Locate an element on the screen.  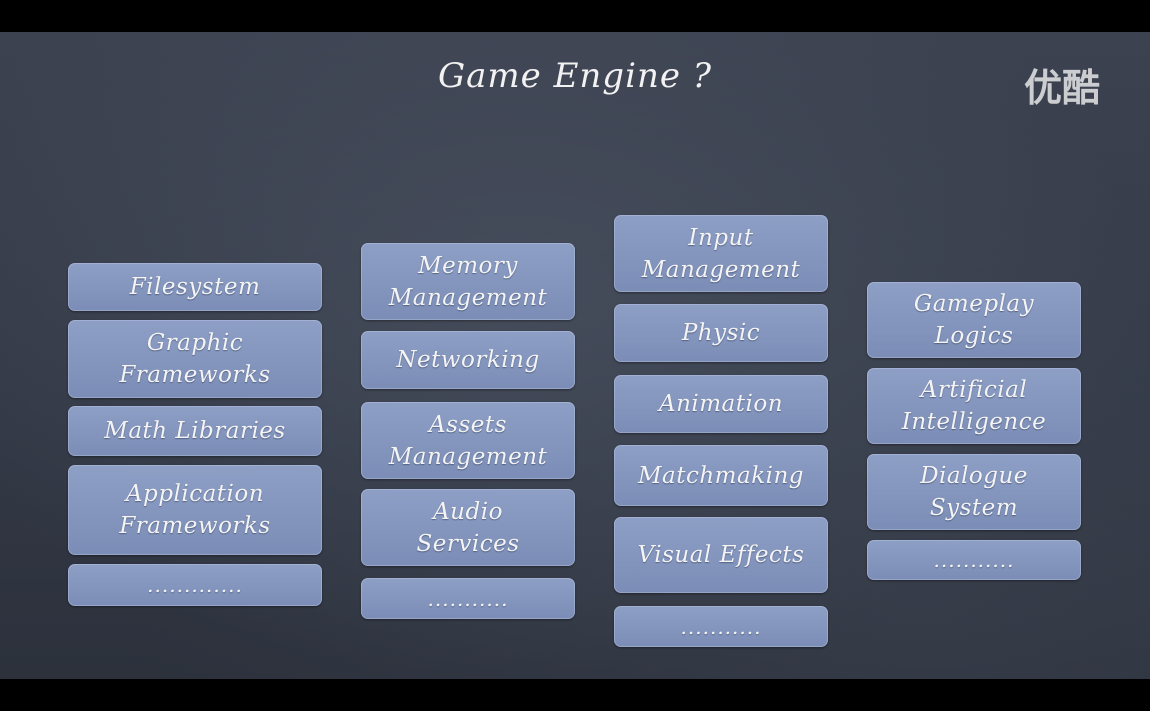
box-matchmaking: Matchmaking is located at coordinates (721, 475).